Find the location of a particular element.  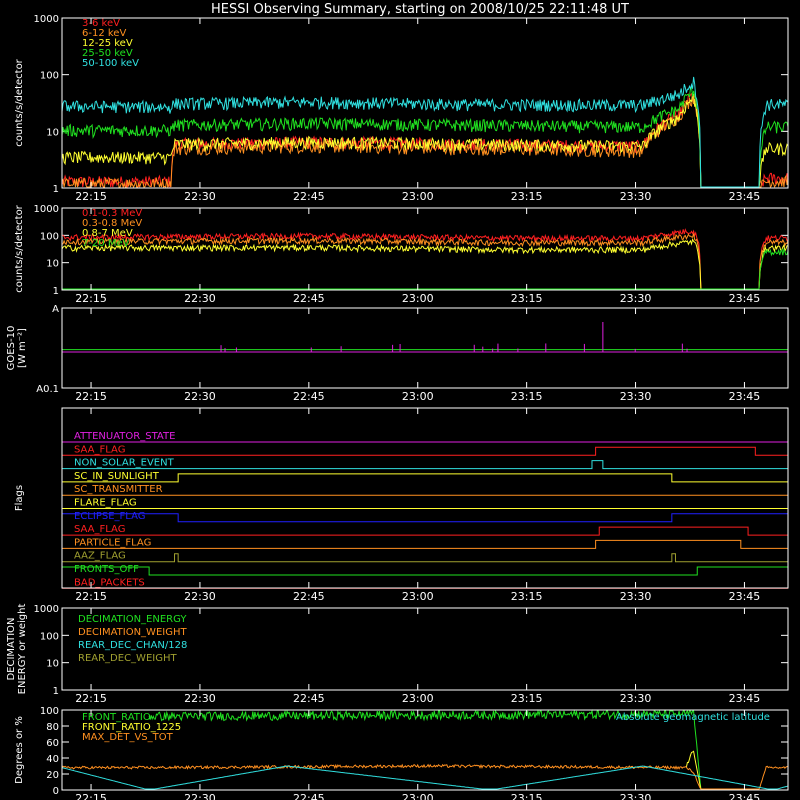

flag-label: ATTENUATOR_STATE is located at coordinates (124, 436).